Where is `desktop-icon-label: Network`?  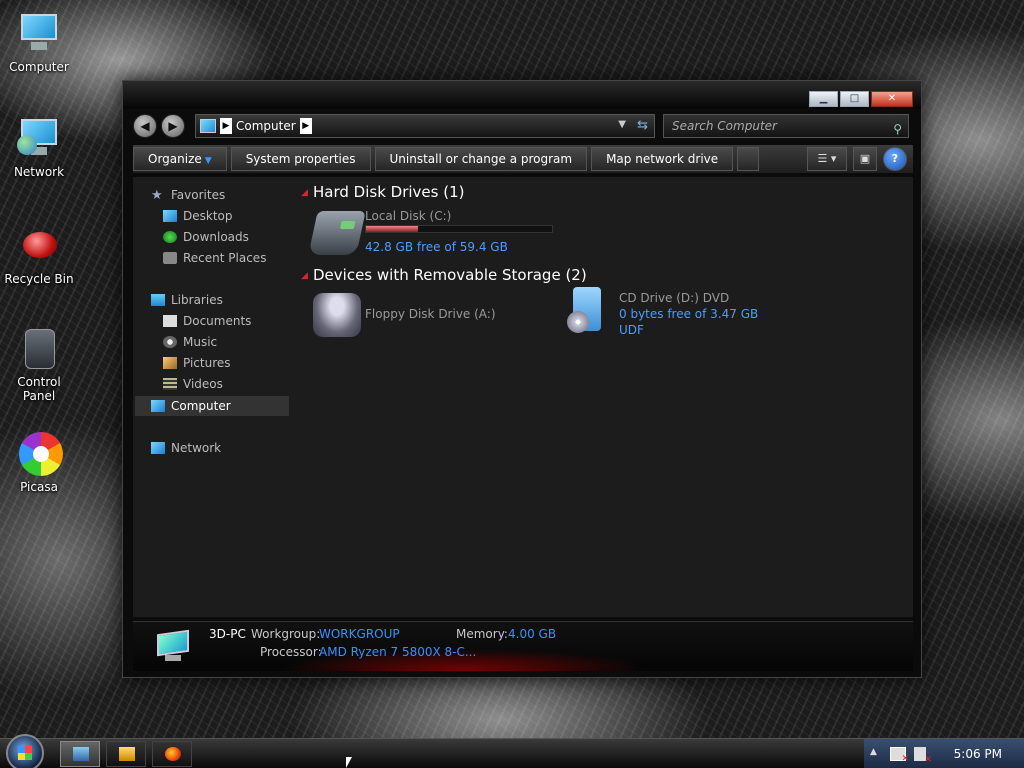 desktop-icon-label: Network is located at coordinates (39, 172).